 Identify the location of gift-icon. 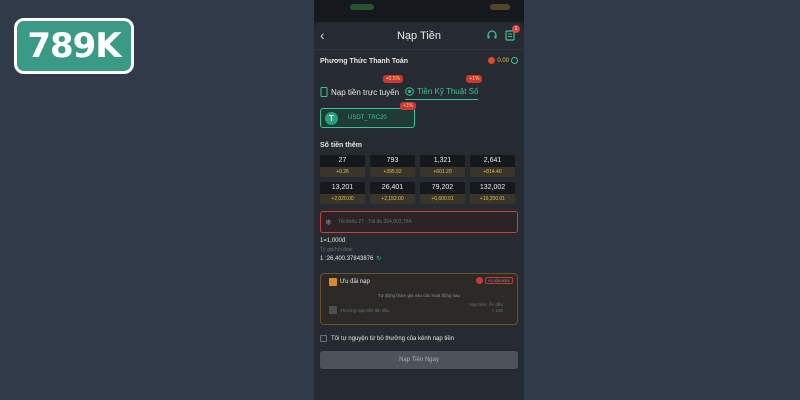
(333, 282).